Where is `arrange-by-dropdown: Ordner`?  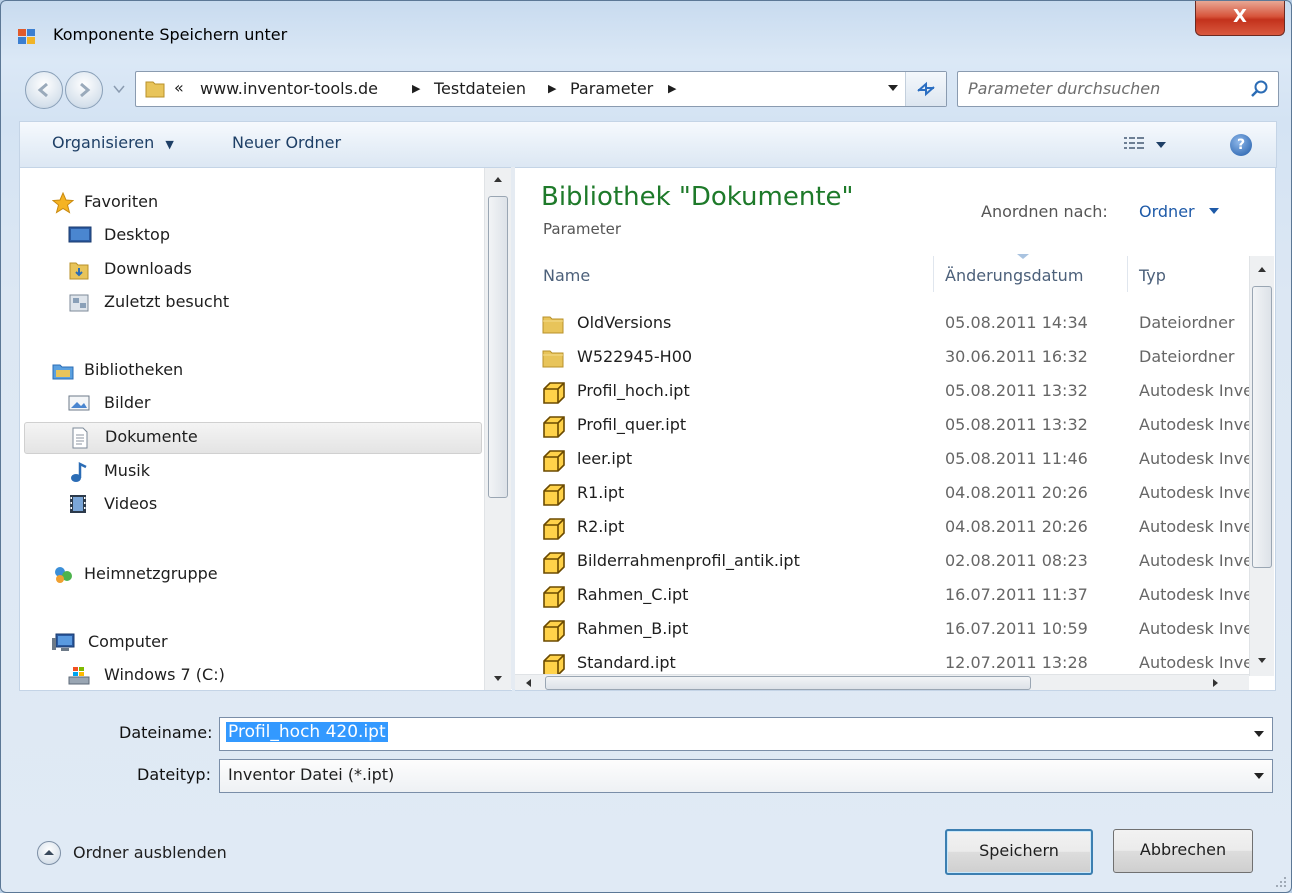 arrange-by-dropdown: Ordner is located at coordinates (1167, 211).